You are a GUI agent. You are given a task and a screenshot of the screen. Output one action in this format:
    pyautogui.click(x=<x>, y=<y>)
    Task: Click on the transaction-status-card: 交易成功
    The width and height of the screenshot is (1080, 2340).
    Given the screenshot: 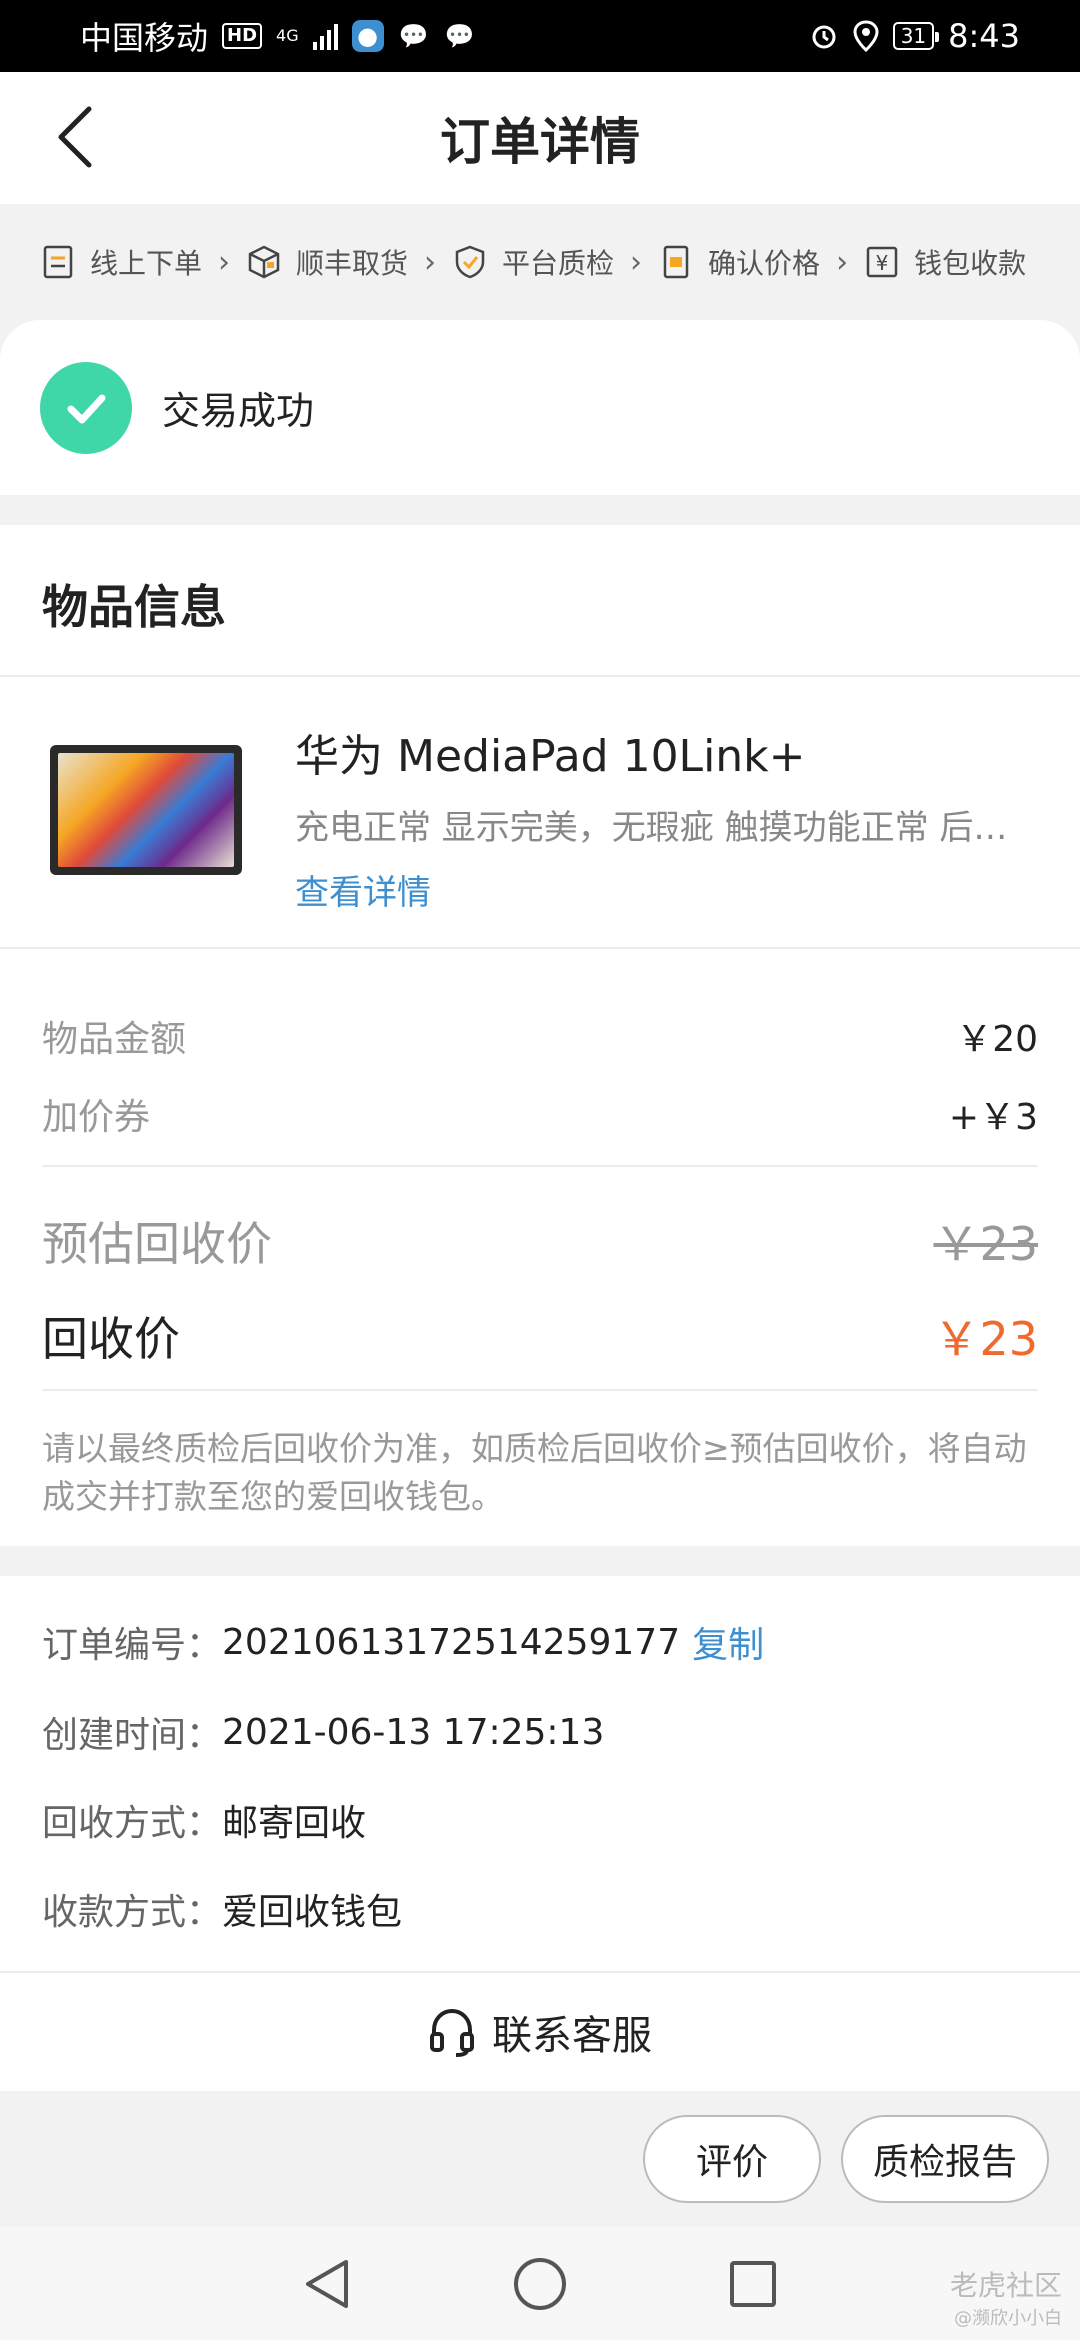 What is the action you would take?
    pyautogui.click(x=540, y=407)
    